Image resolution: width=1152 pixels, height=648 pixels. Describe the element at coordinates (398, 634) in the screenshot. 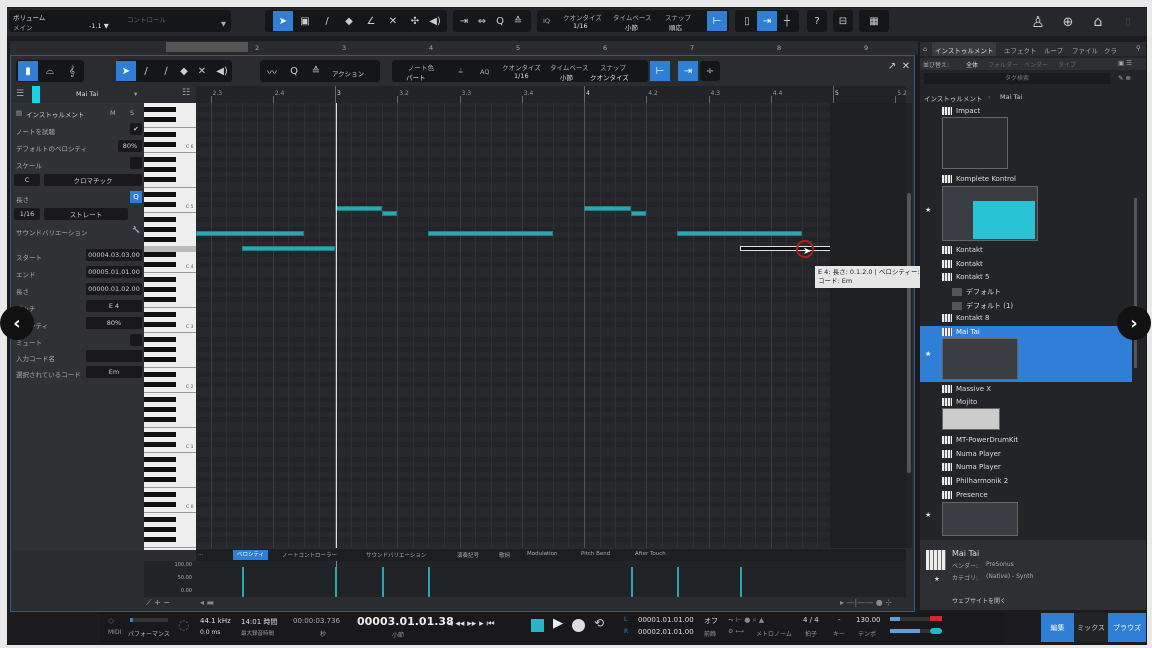

I see `position-unit: 小節` at that location.